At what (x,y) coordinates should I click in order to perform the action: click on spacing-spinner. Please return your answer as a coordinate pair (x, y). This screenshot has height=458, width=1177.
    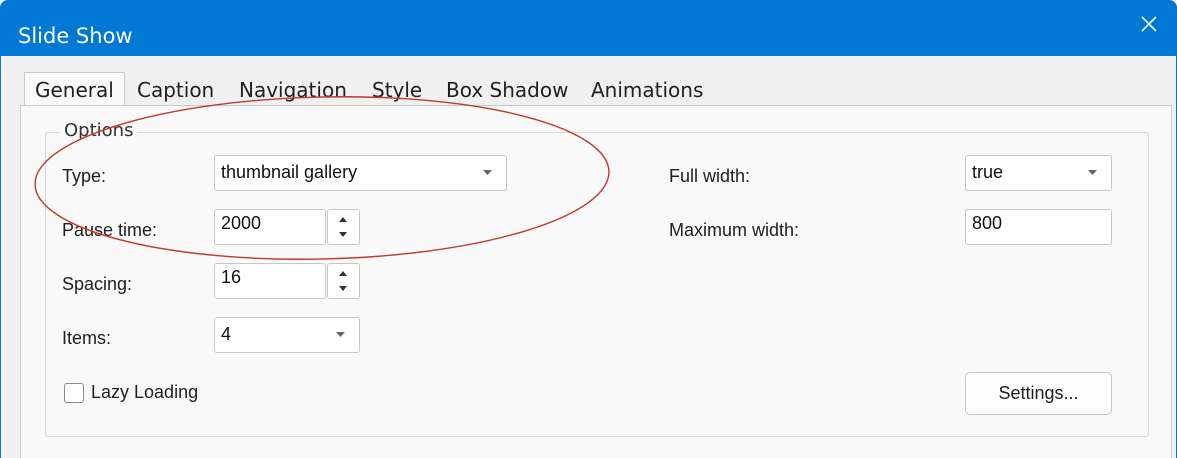
    Looking at the image, I should click on (343, 281).